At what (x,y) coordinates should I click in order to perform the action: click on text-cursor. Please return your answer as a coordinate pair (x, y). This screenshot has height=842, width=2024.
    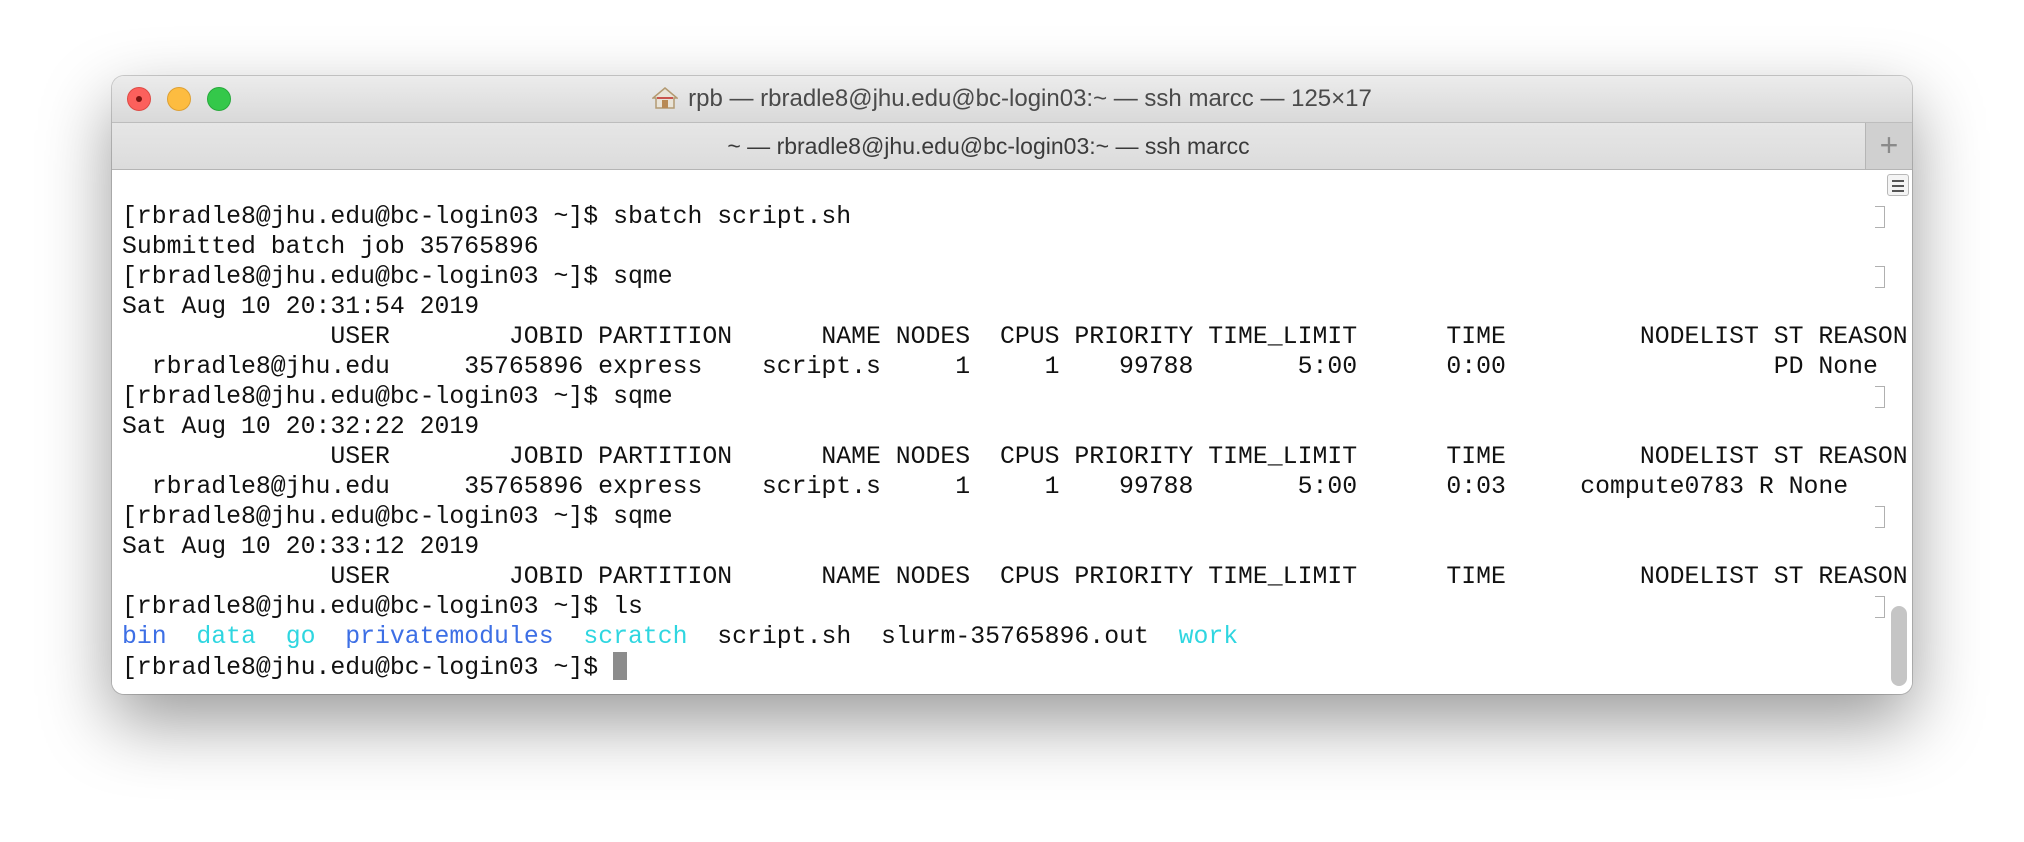
    Looking at the image, I should click on (620, 666).